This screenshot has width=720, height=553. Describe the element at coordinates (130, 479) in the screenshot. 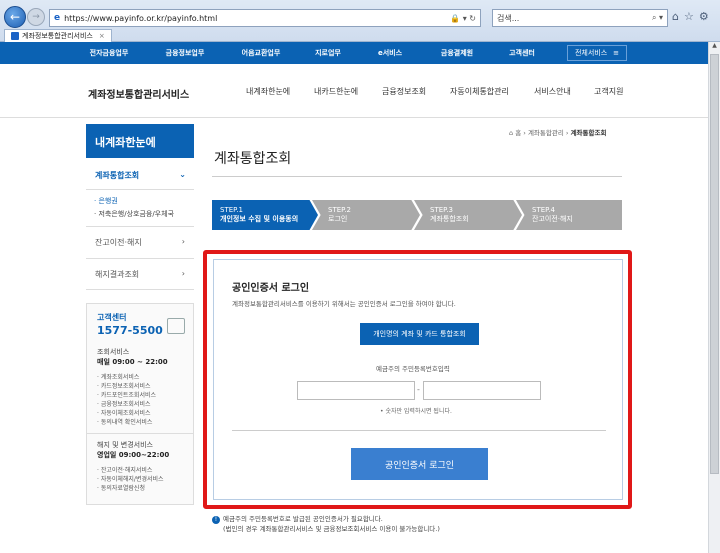

I see `list-item: · 자동이체해지/변경서비스` at that location.